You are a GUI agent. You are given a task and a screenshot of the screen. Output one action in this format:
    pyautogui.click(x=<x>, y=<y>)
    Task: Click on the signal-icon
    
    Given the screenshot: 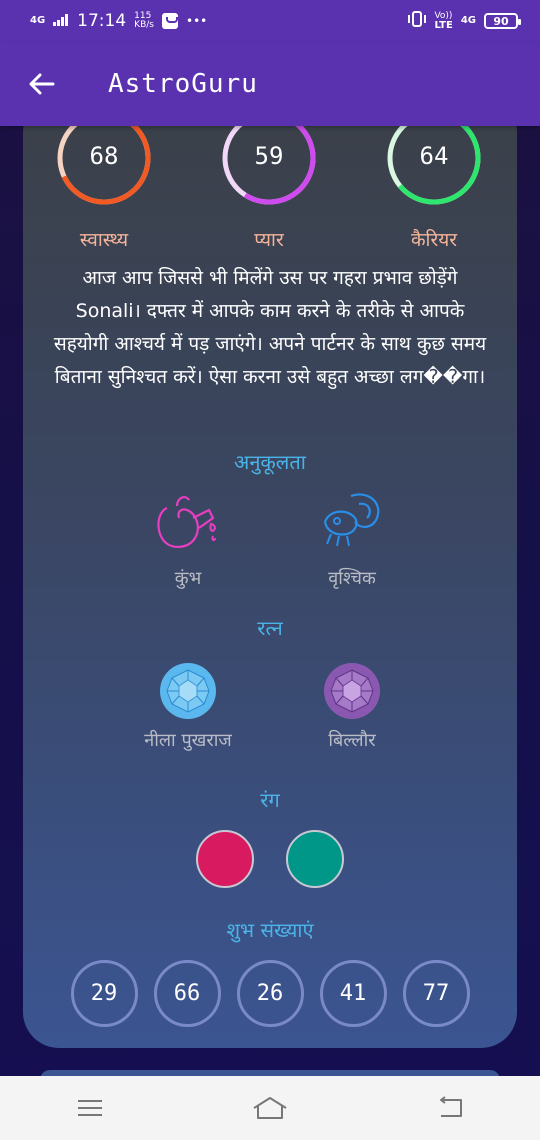 What is the action you would take?
    pyautogui.click(x=61, y=21)
    